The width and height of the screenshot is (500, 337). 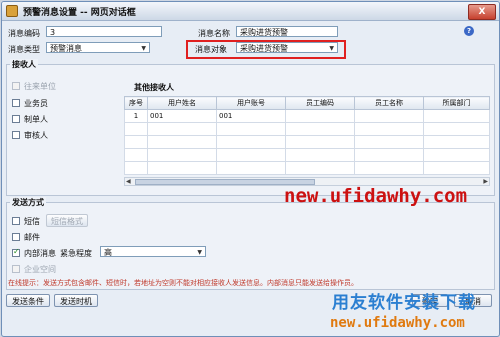 I want to click on close-button: X, so click(x=482, y=12).